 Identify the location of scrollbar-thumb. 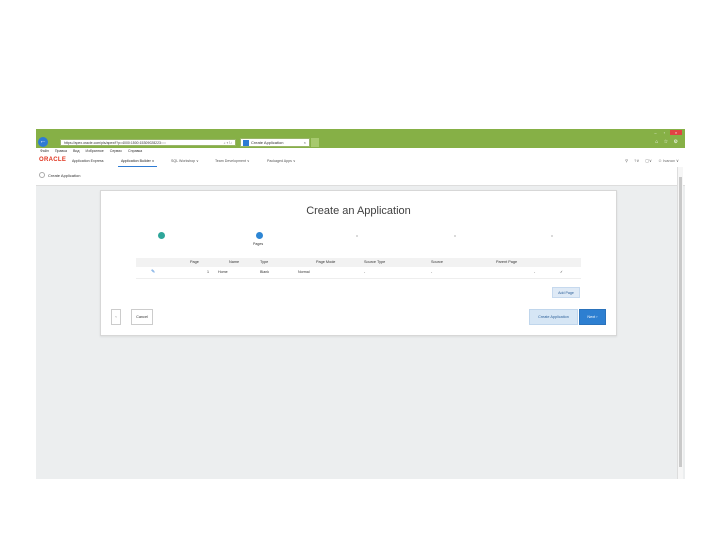
(680, 322).